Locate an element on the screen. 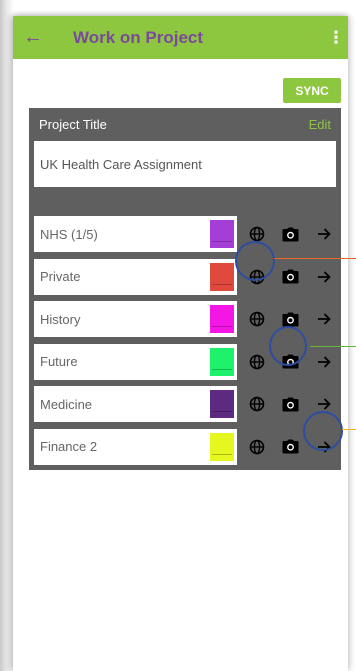  annotation-circle-arrow is located at coordinates (323, 431).